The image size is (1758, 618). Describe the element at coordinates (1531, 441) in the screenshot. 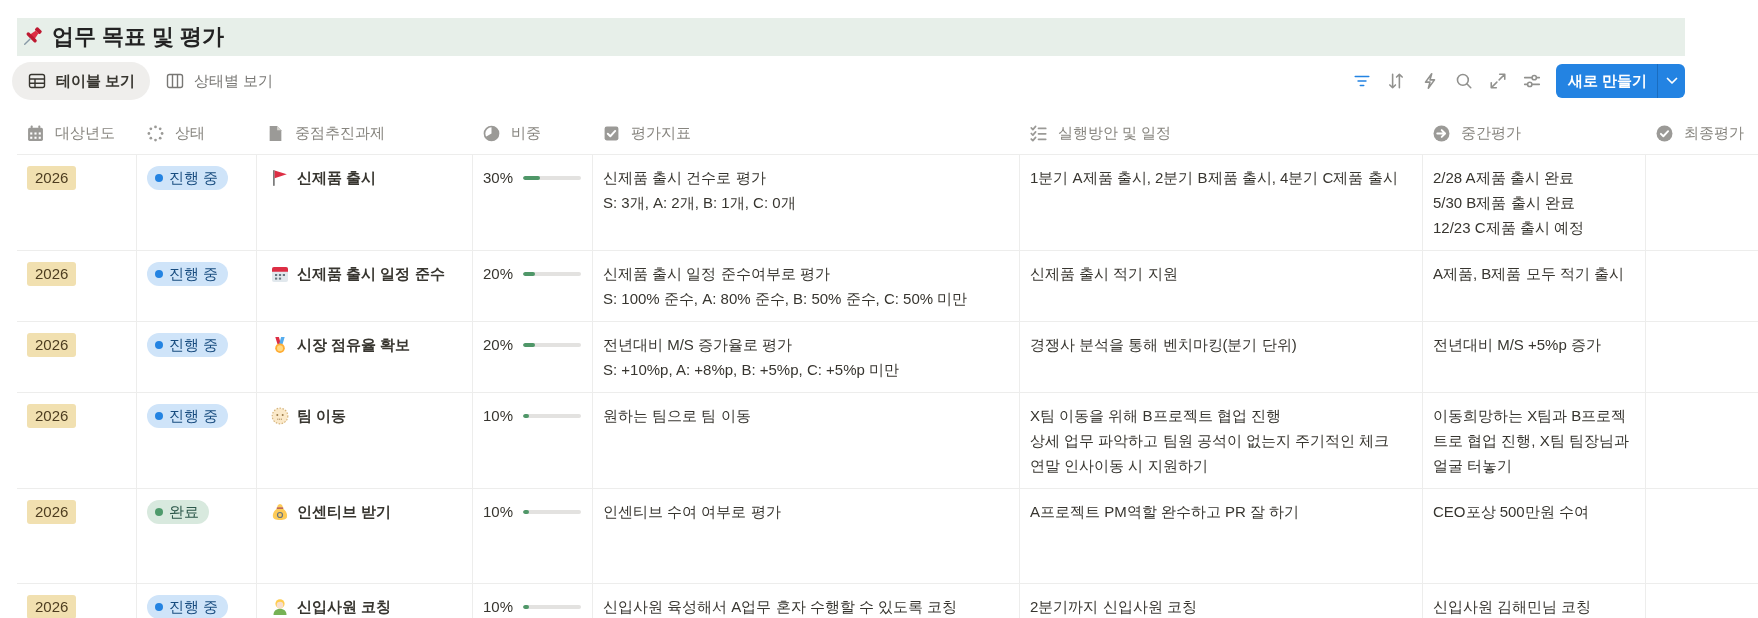

I see `cell-text: 이동희망하는 X팀과 B프로젝트로 협업 진행, X팀 팀장님과 얼굴 터놓기` at that location.